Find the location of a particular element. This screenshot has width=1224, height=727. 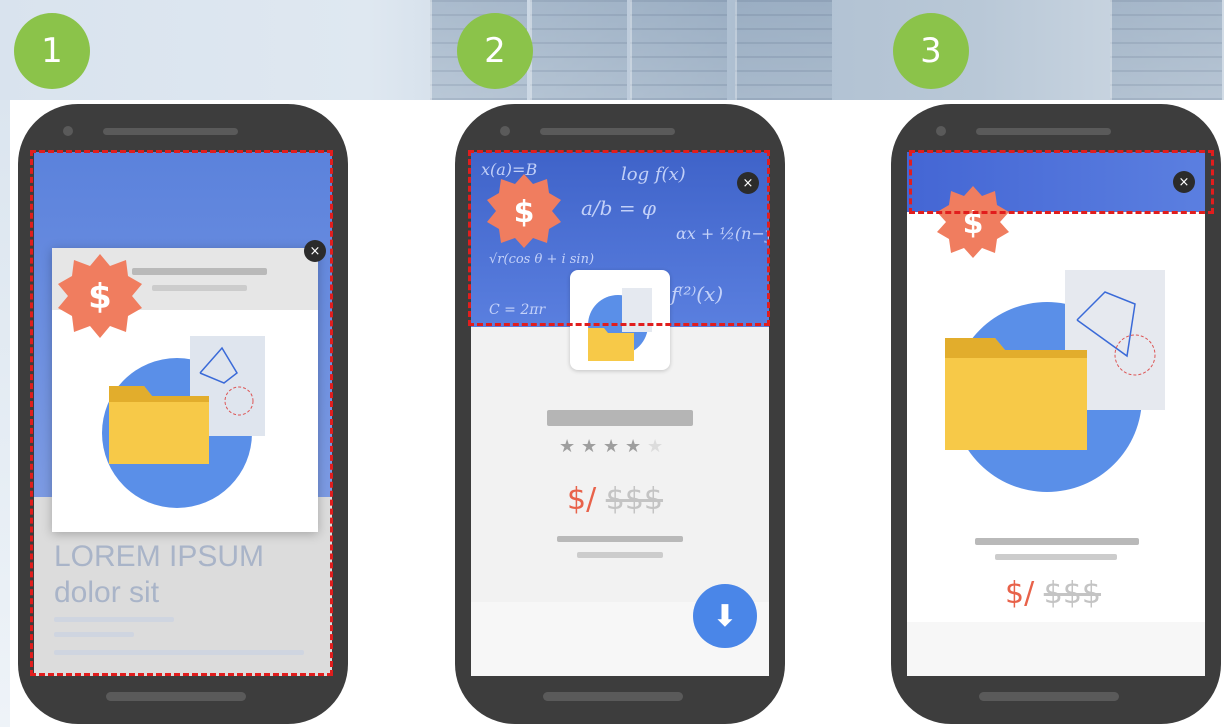

left-edge-strip is located at coordinates (5, 413).